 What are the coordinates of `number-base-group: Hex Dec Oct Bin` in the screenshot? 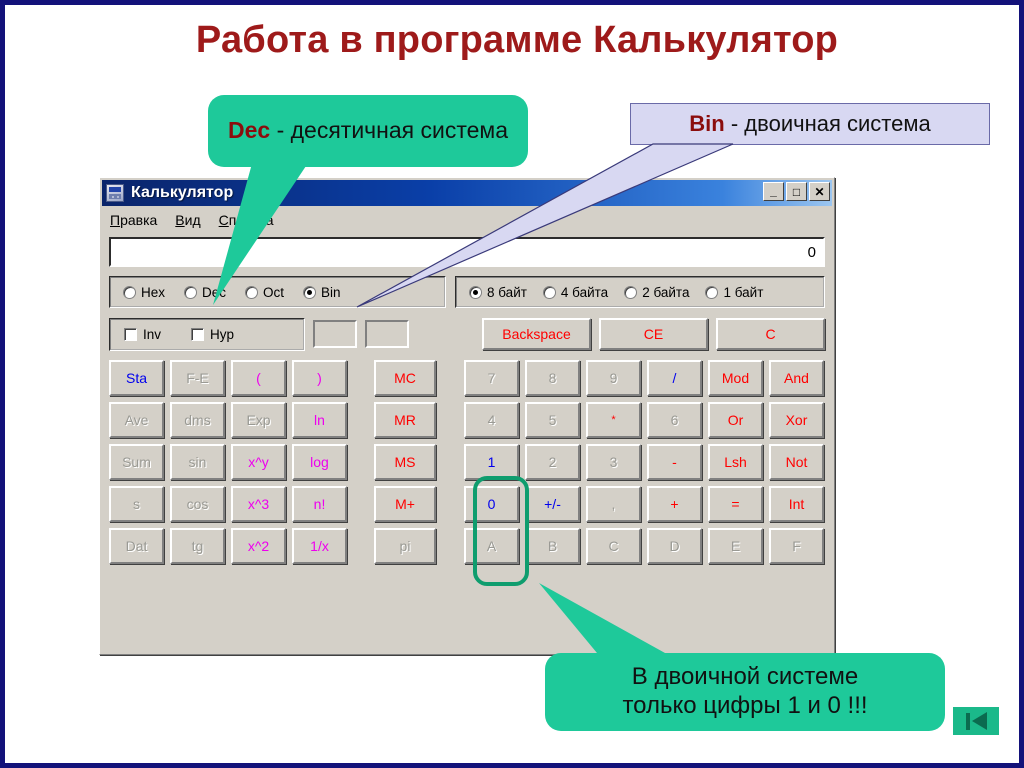 It's located at (277, 292).